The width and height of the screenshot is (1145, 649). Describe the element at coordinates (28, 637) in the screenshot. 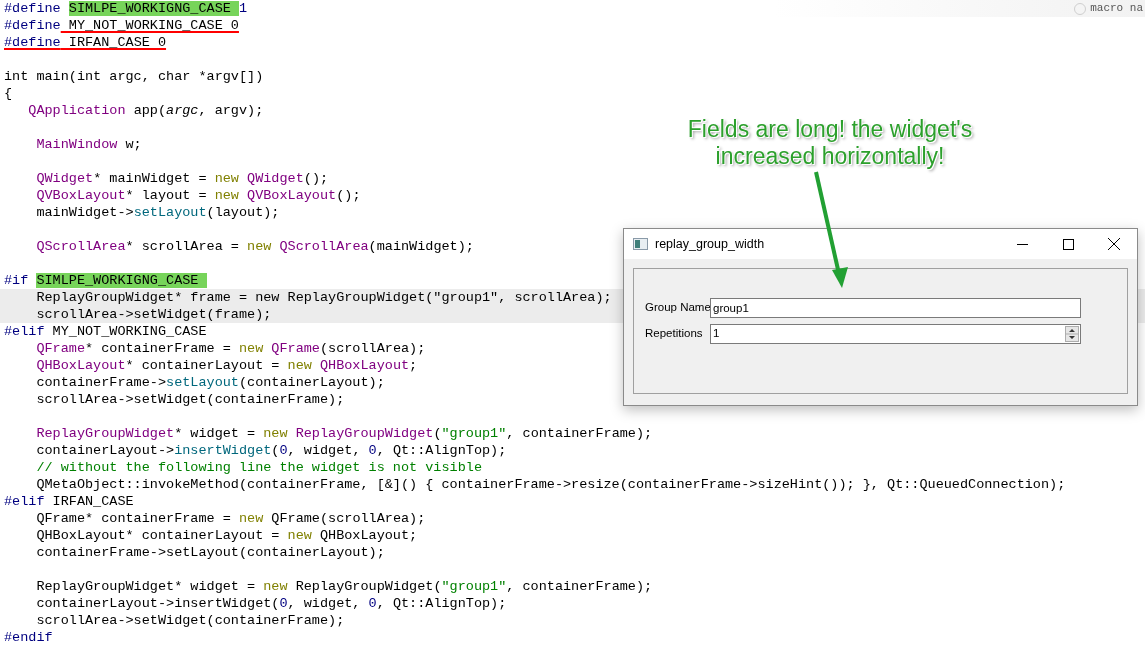

I see `code-line: #endif` at that location.